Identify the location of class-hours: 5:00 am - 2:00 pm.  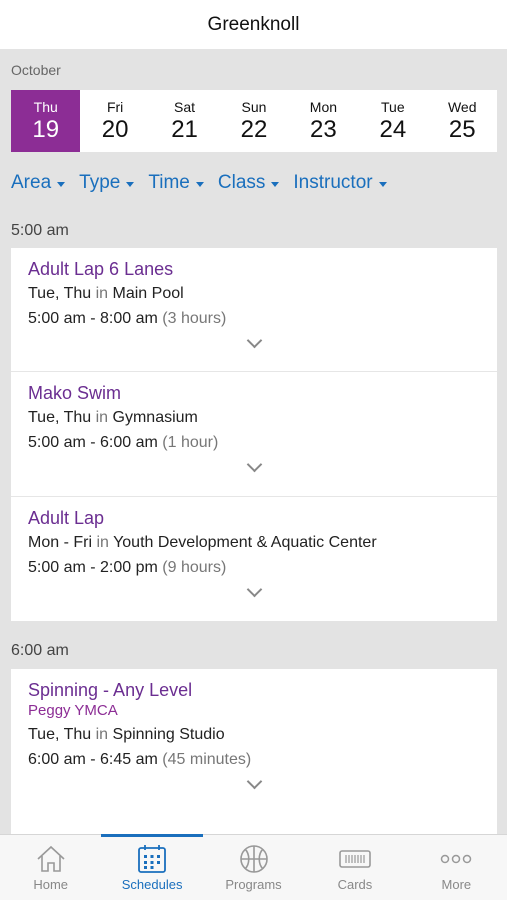
(93, 567).